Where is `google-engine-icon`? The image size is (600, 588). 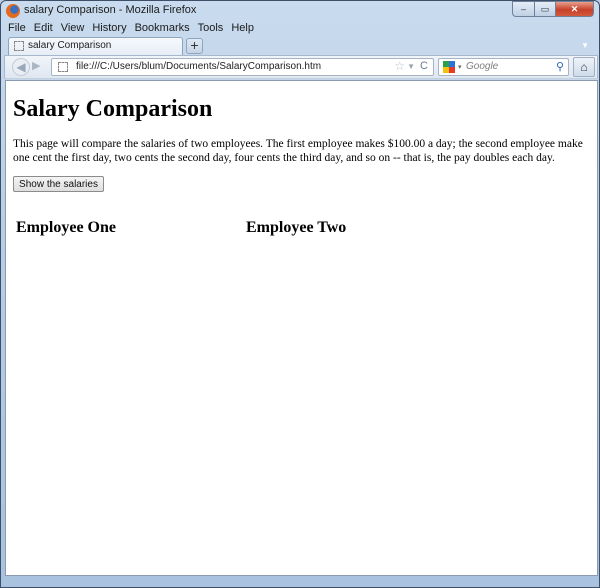
google-engine-icon is located at coordinates (449, 67).